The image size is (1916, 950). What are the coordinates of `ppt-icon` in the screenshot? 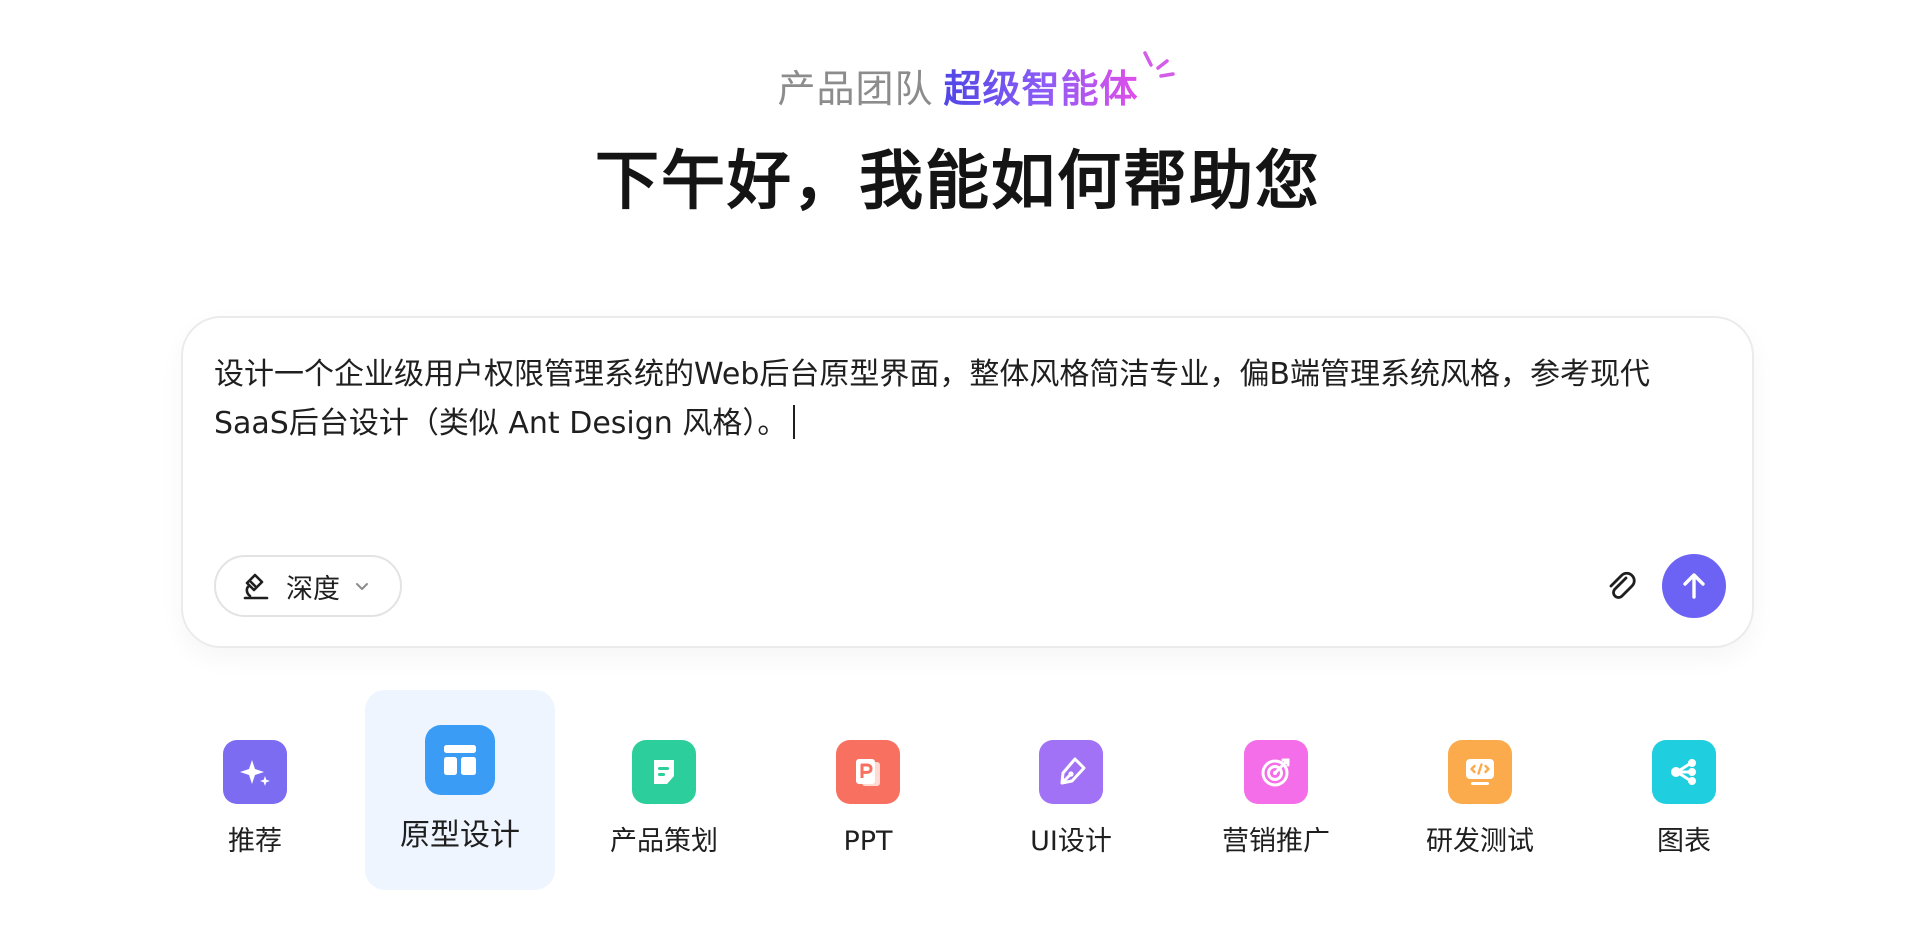 It's located at (868, 772).